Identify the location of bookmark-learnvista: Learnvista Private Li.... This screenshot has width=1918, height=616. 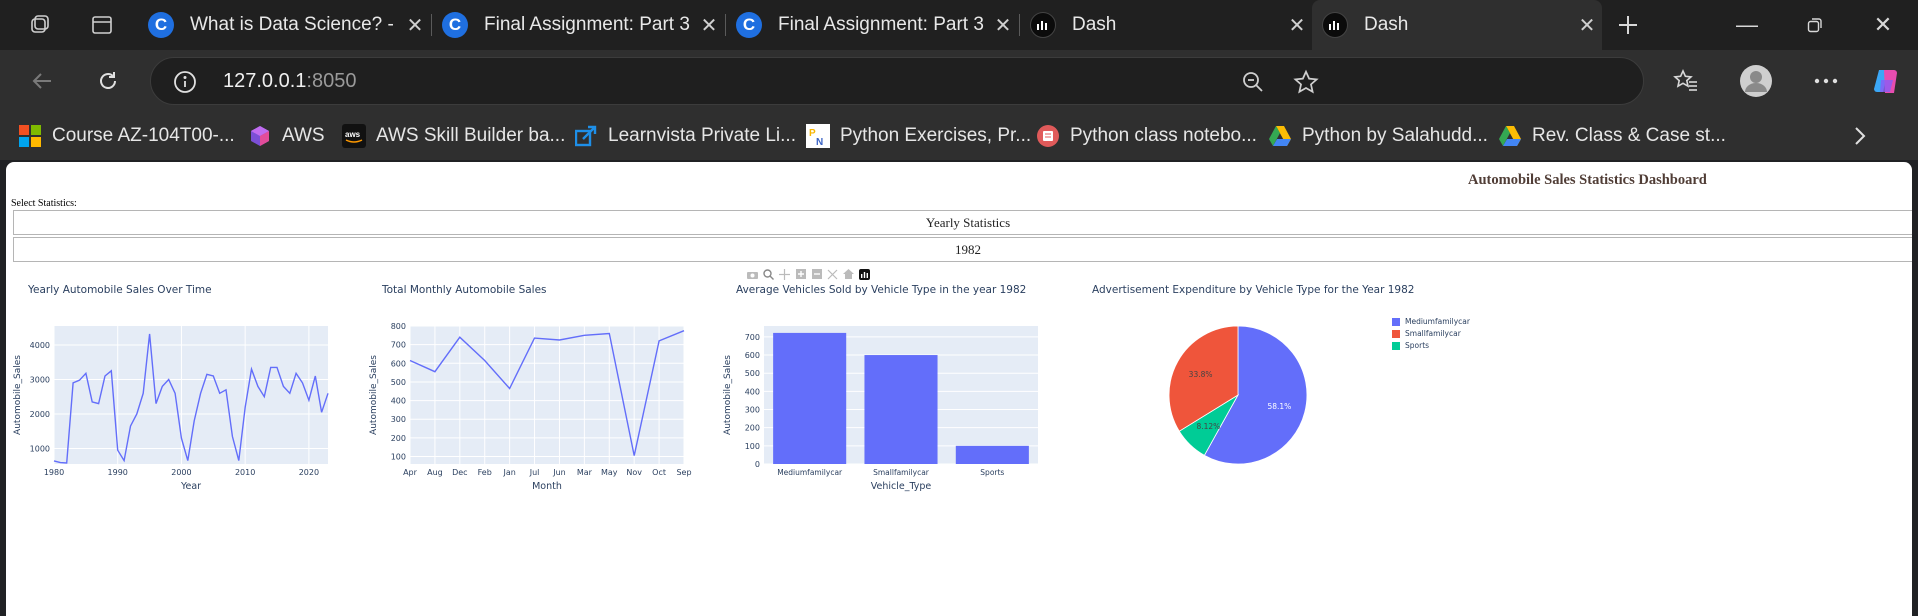
(685, 136).